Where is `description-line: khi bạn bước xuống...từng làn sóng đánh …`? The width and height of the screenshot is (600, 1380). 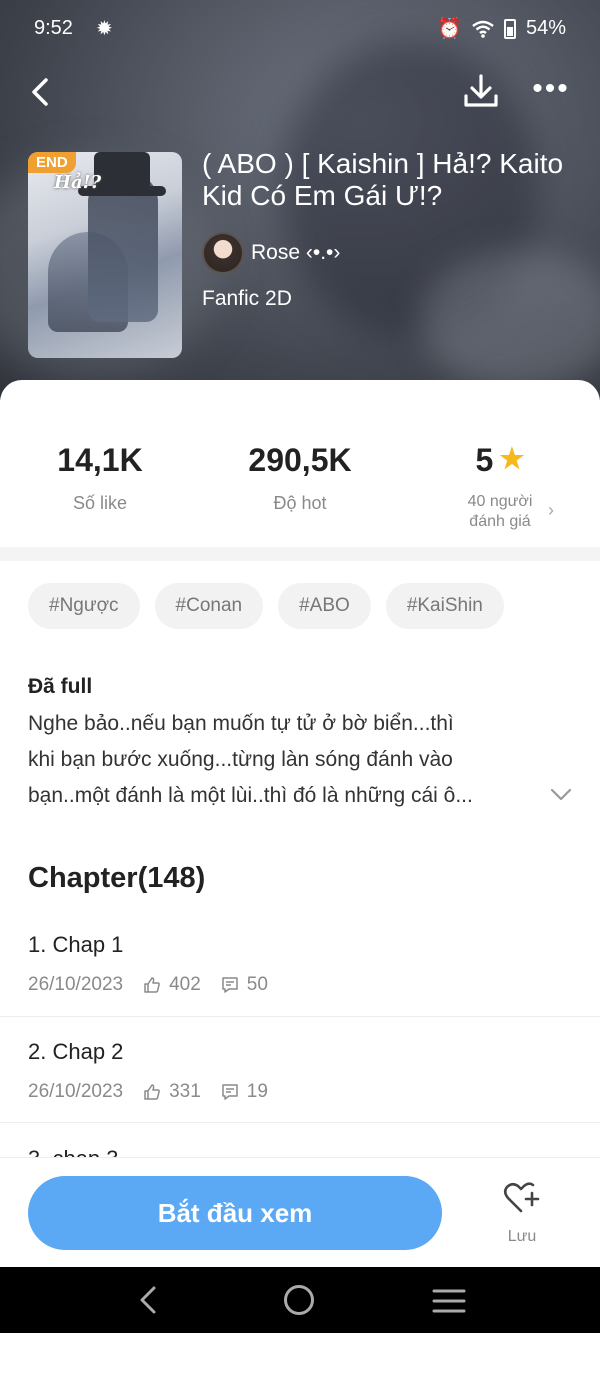
description-line: khi bạn bước xuống...từng làn sóng đánh … is located at coordinates (240, 759).